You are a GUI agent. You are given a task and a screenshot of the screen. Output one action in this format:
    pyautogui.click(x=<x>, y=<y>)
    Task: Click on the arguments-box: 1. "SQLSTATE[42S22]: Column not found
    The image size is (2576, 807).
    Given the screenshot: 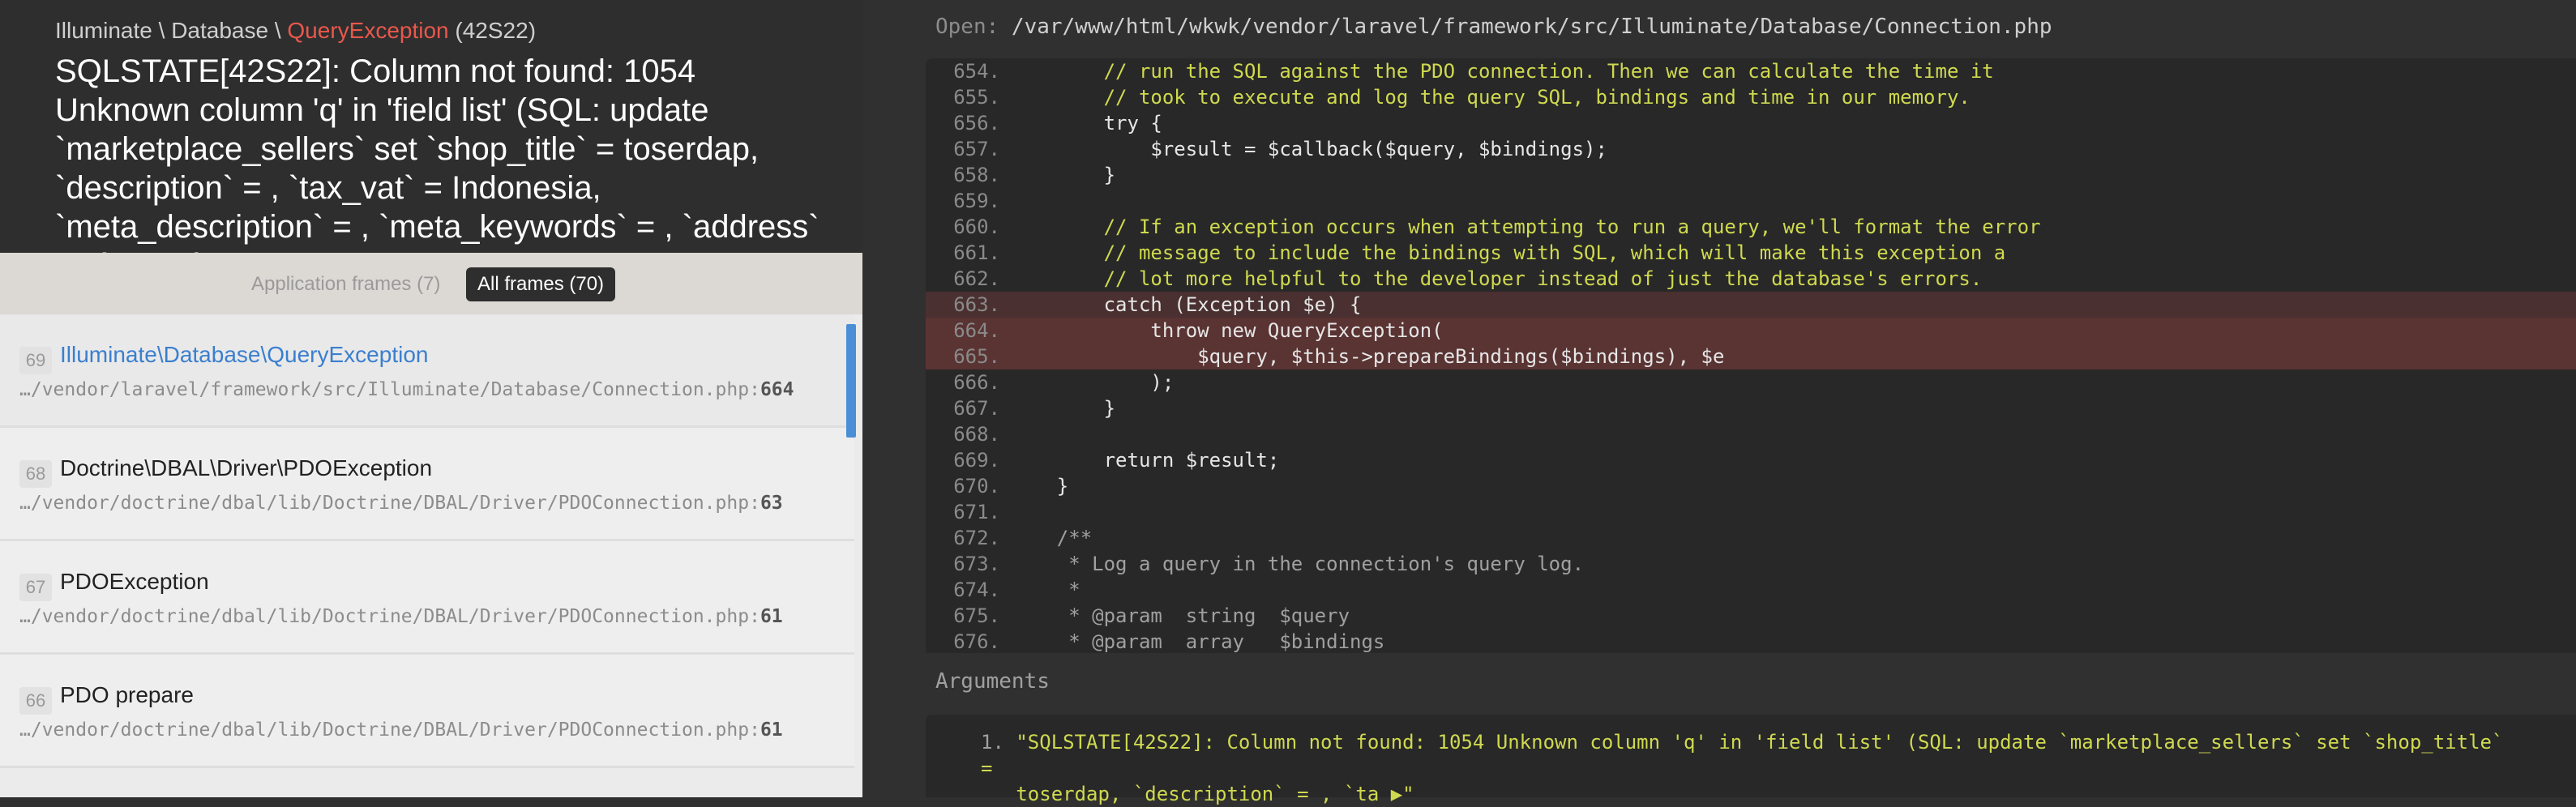 What is the action you would take?
    pyautogui.click(x=1751, y=760)
    